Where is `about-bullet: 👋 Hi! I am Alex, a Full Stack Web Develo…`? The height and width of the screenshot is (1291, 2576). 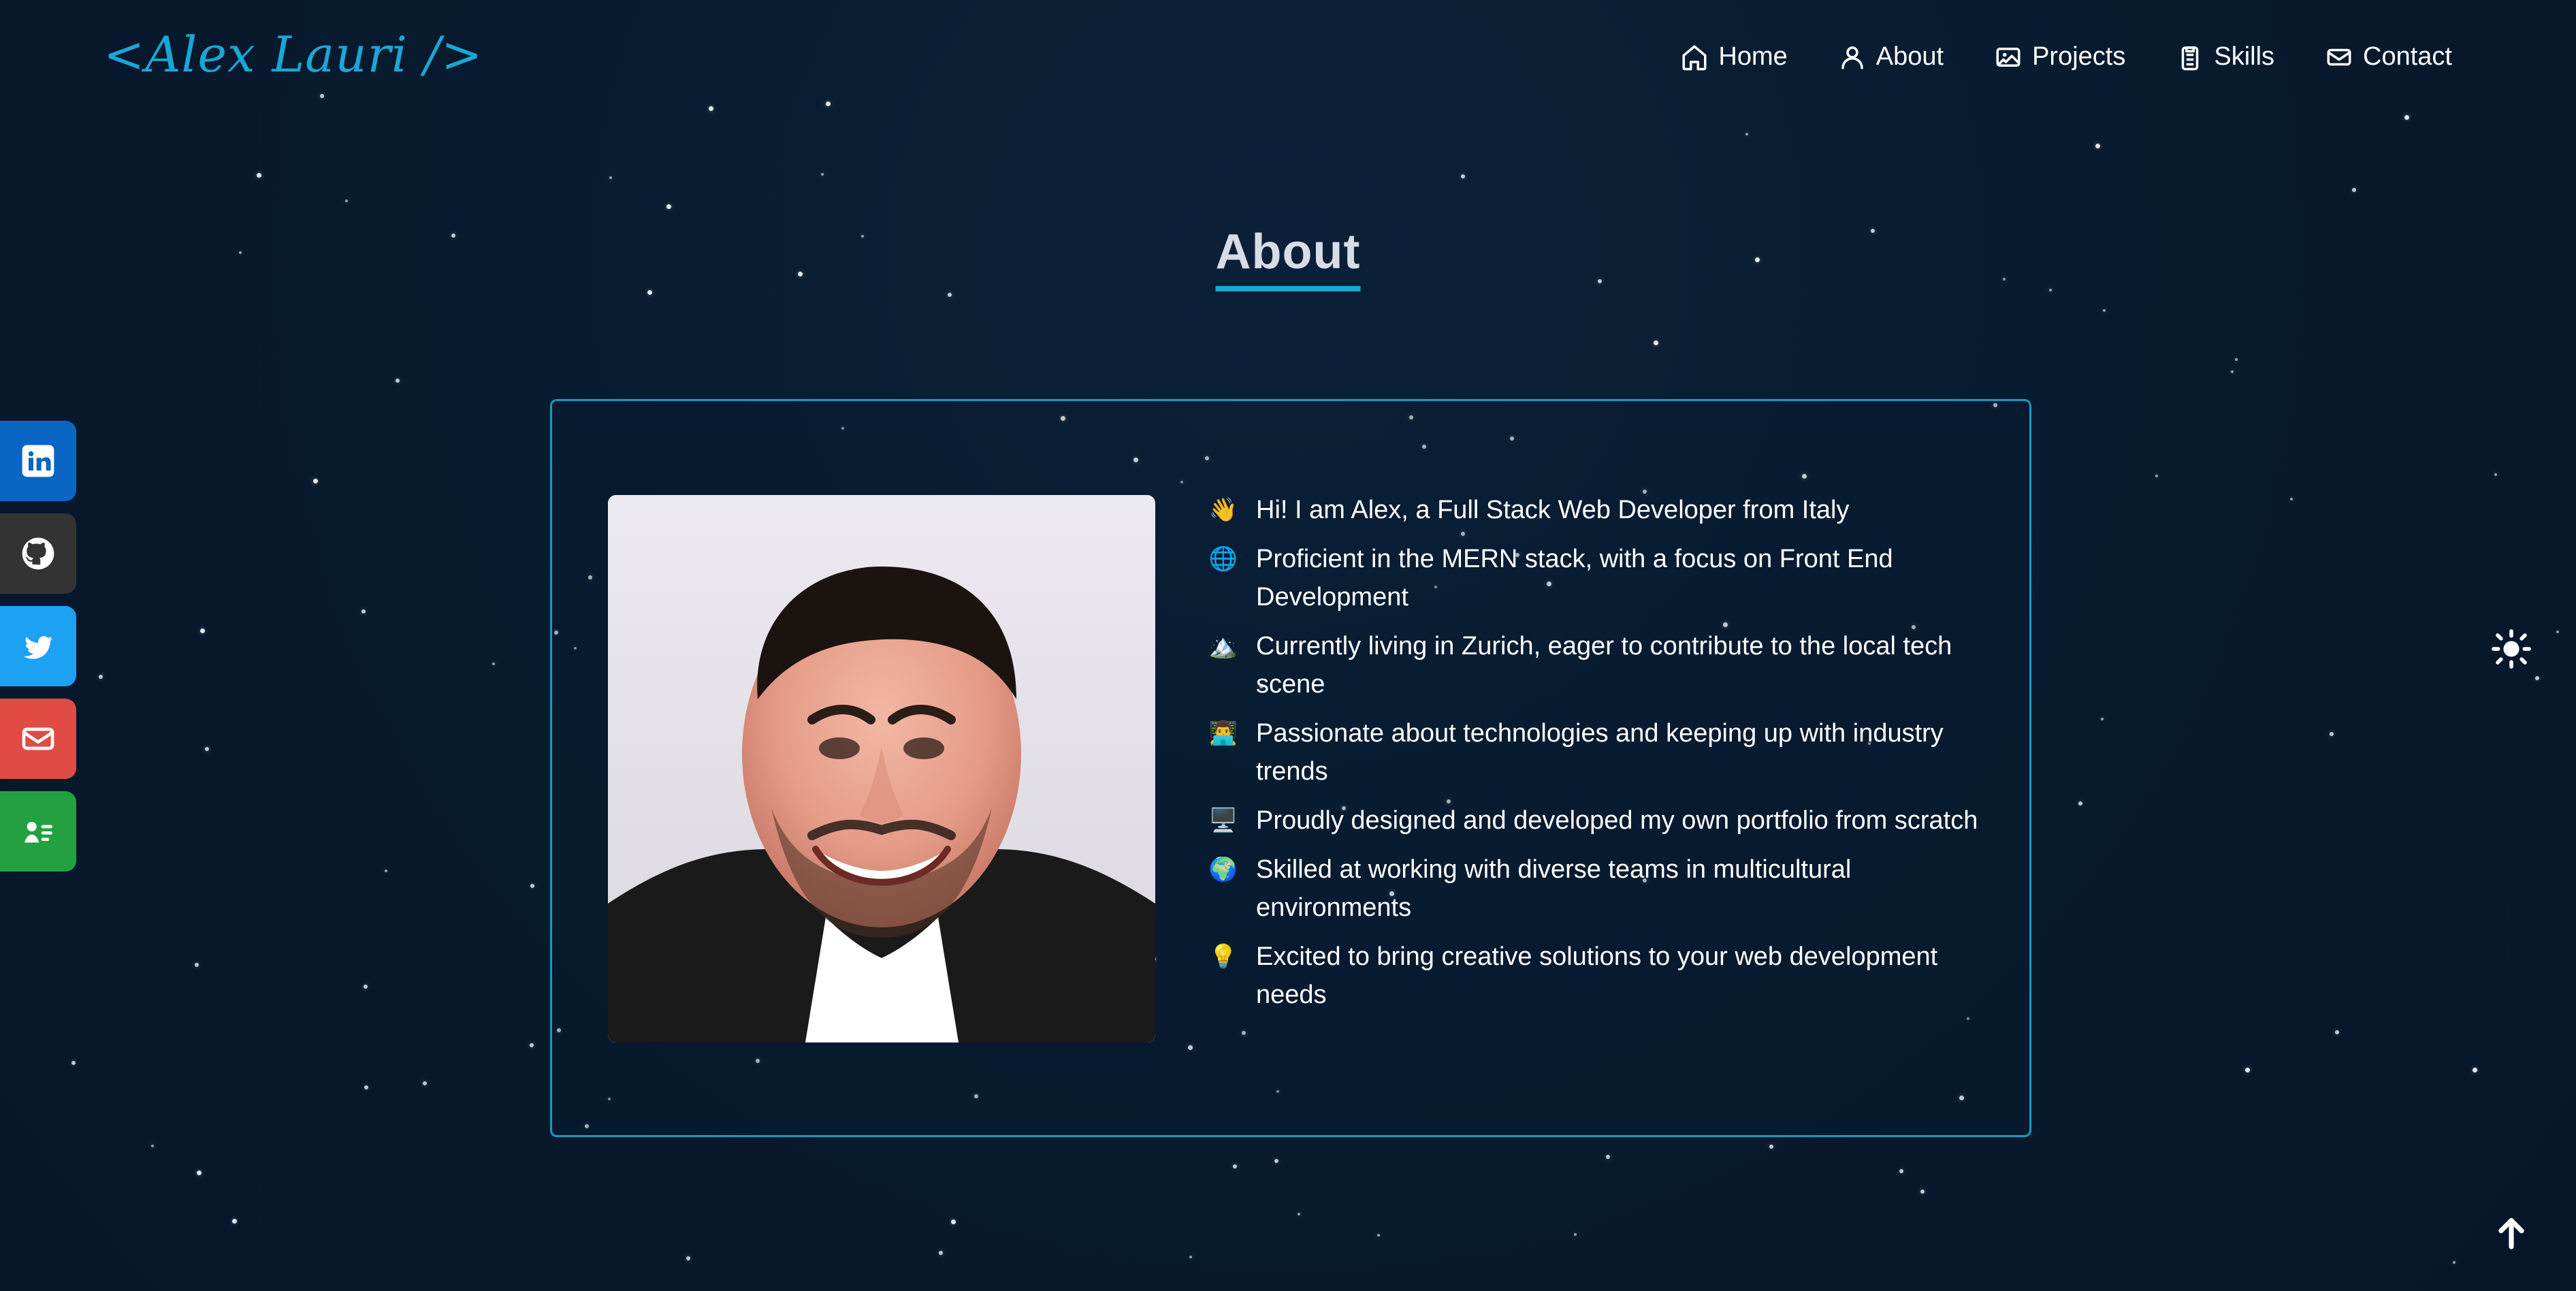 about-bullet: 👋 Hi! I am Alex, a Full Stack Web Develo… is located at coordinates (1603, 510).